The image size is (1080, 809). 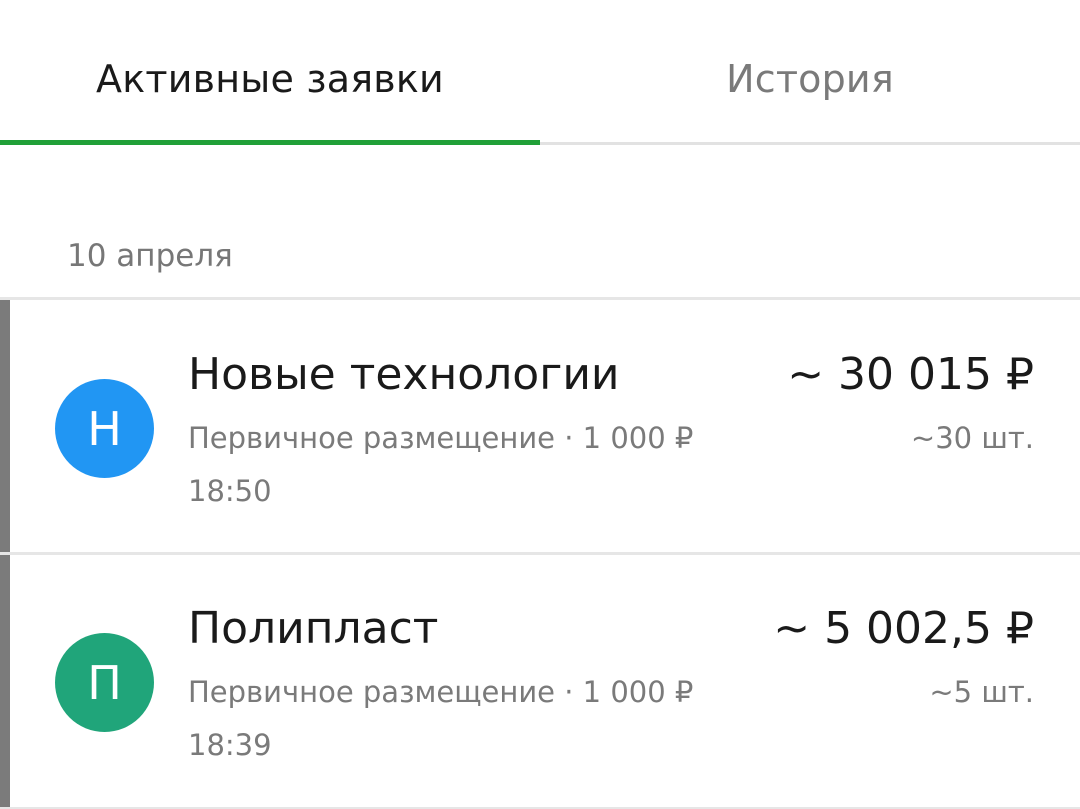 I want to click on order-time: 18:50, so click(x=230, y=491).